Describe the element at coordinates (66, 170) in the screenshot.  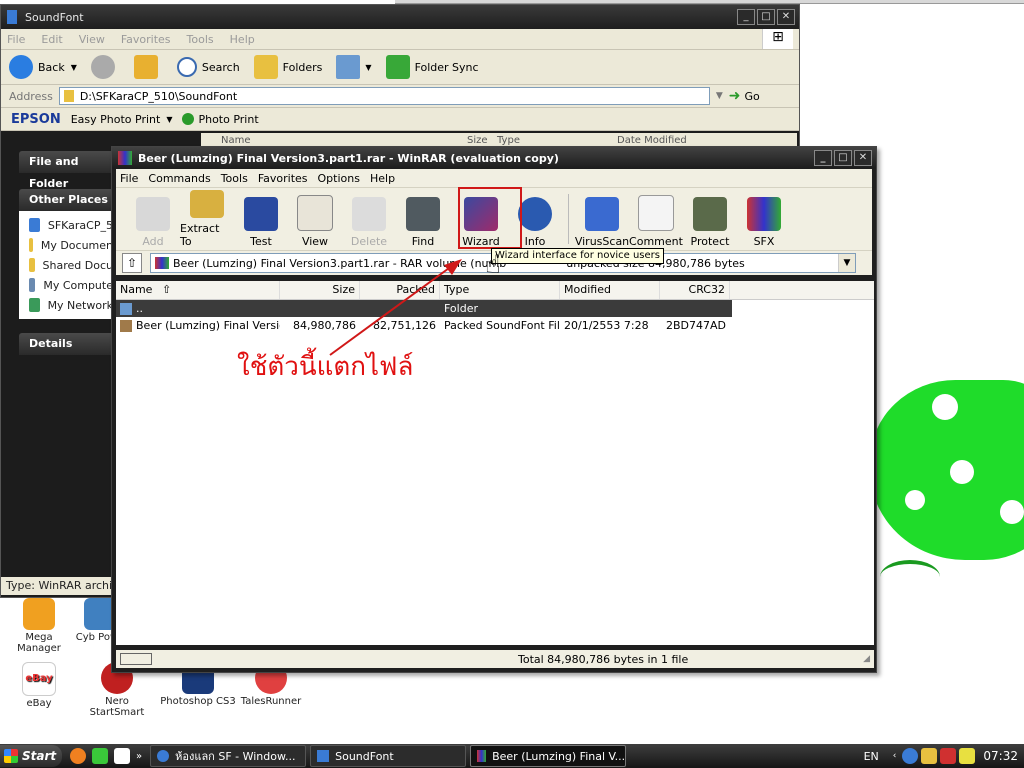
I see `file-and-folder-tasks-header: File and Folder` at that location.